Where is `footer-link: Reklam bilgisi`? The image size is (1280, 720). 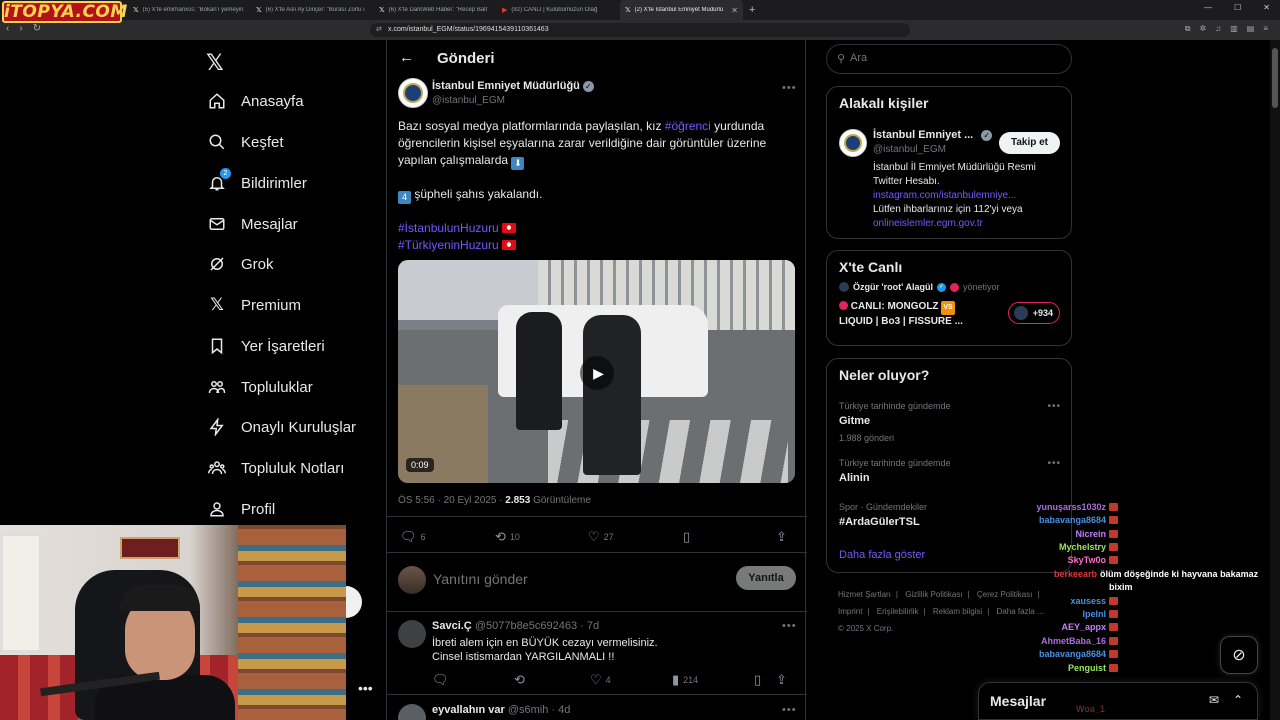
footer-link: Reklam bilgisi is located at coordinates (957, 611).